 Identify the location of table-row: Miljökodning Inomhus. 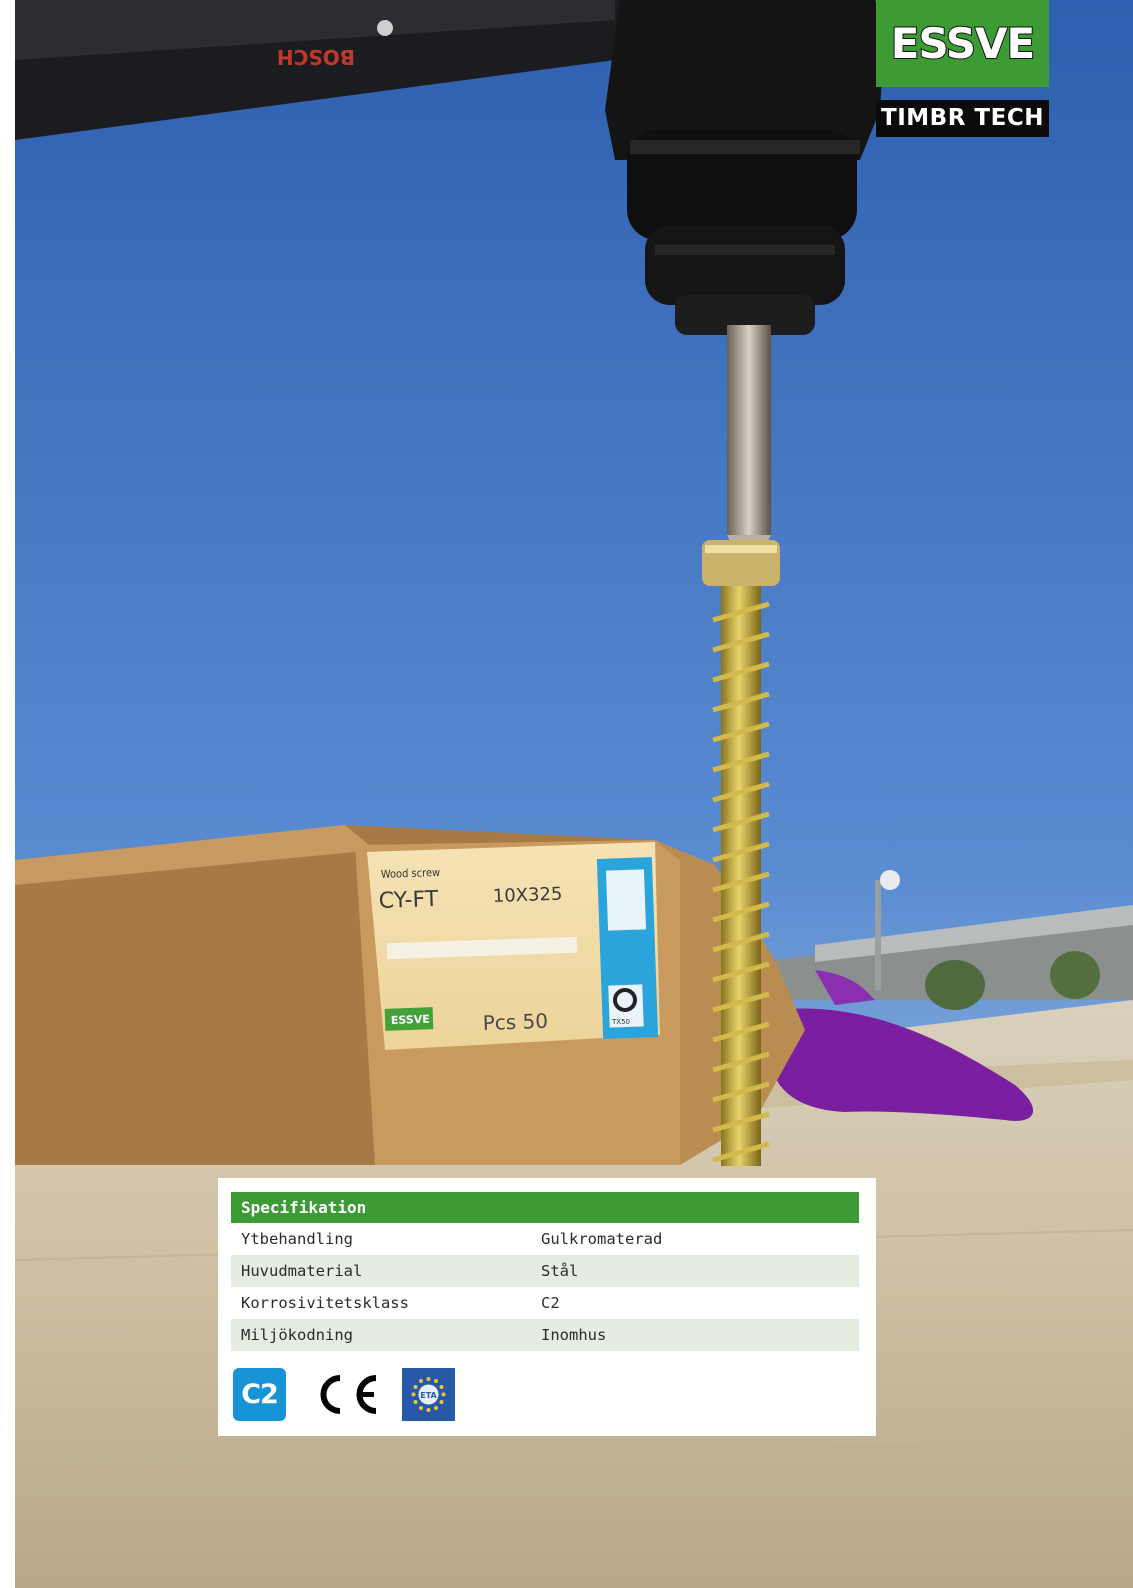
(545, 1335).